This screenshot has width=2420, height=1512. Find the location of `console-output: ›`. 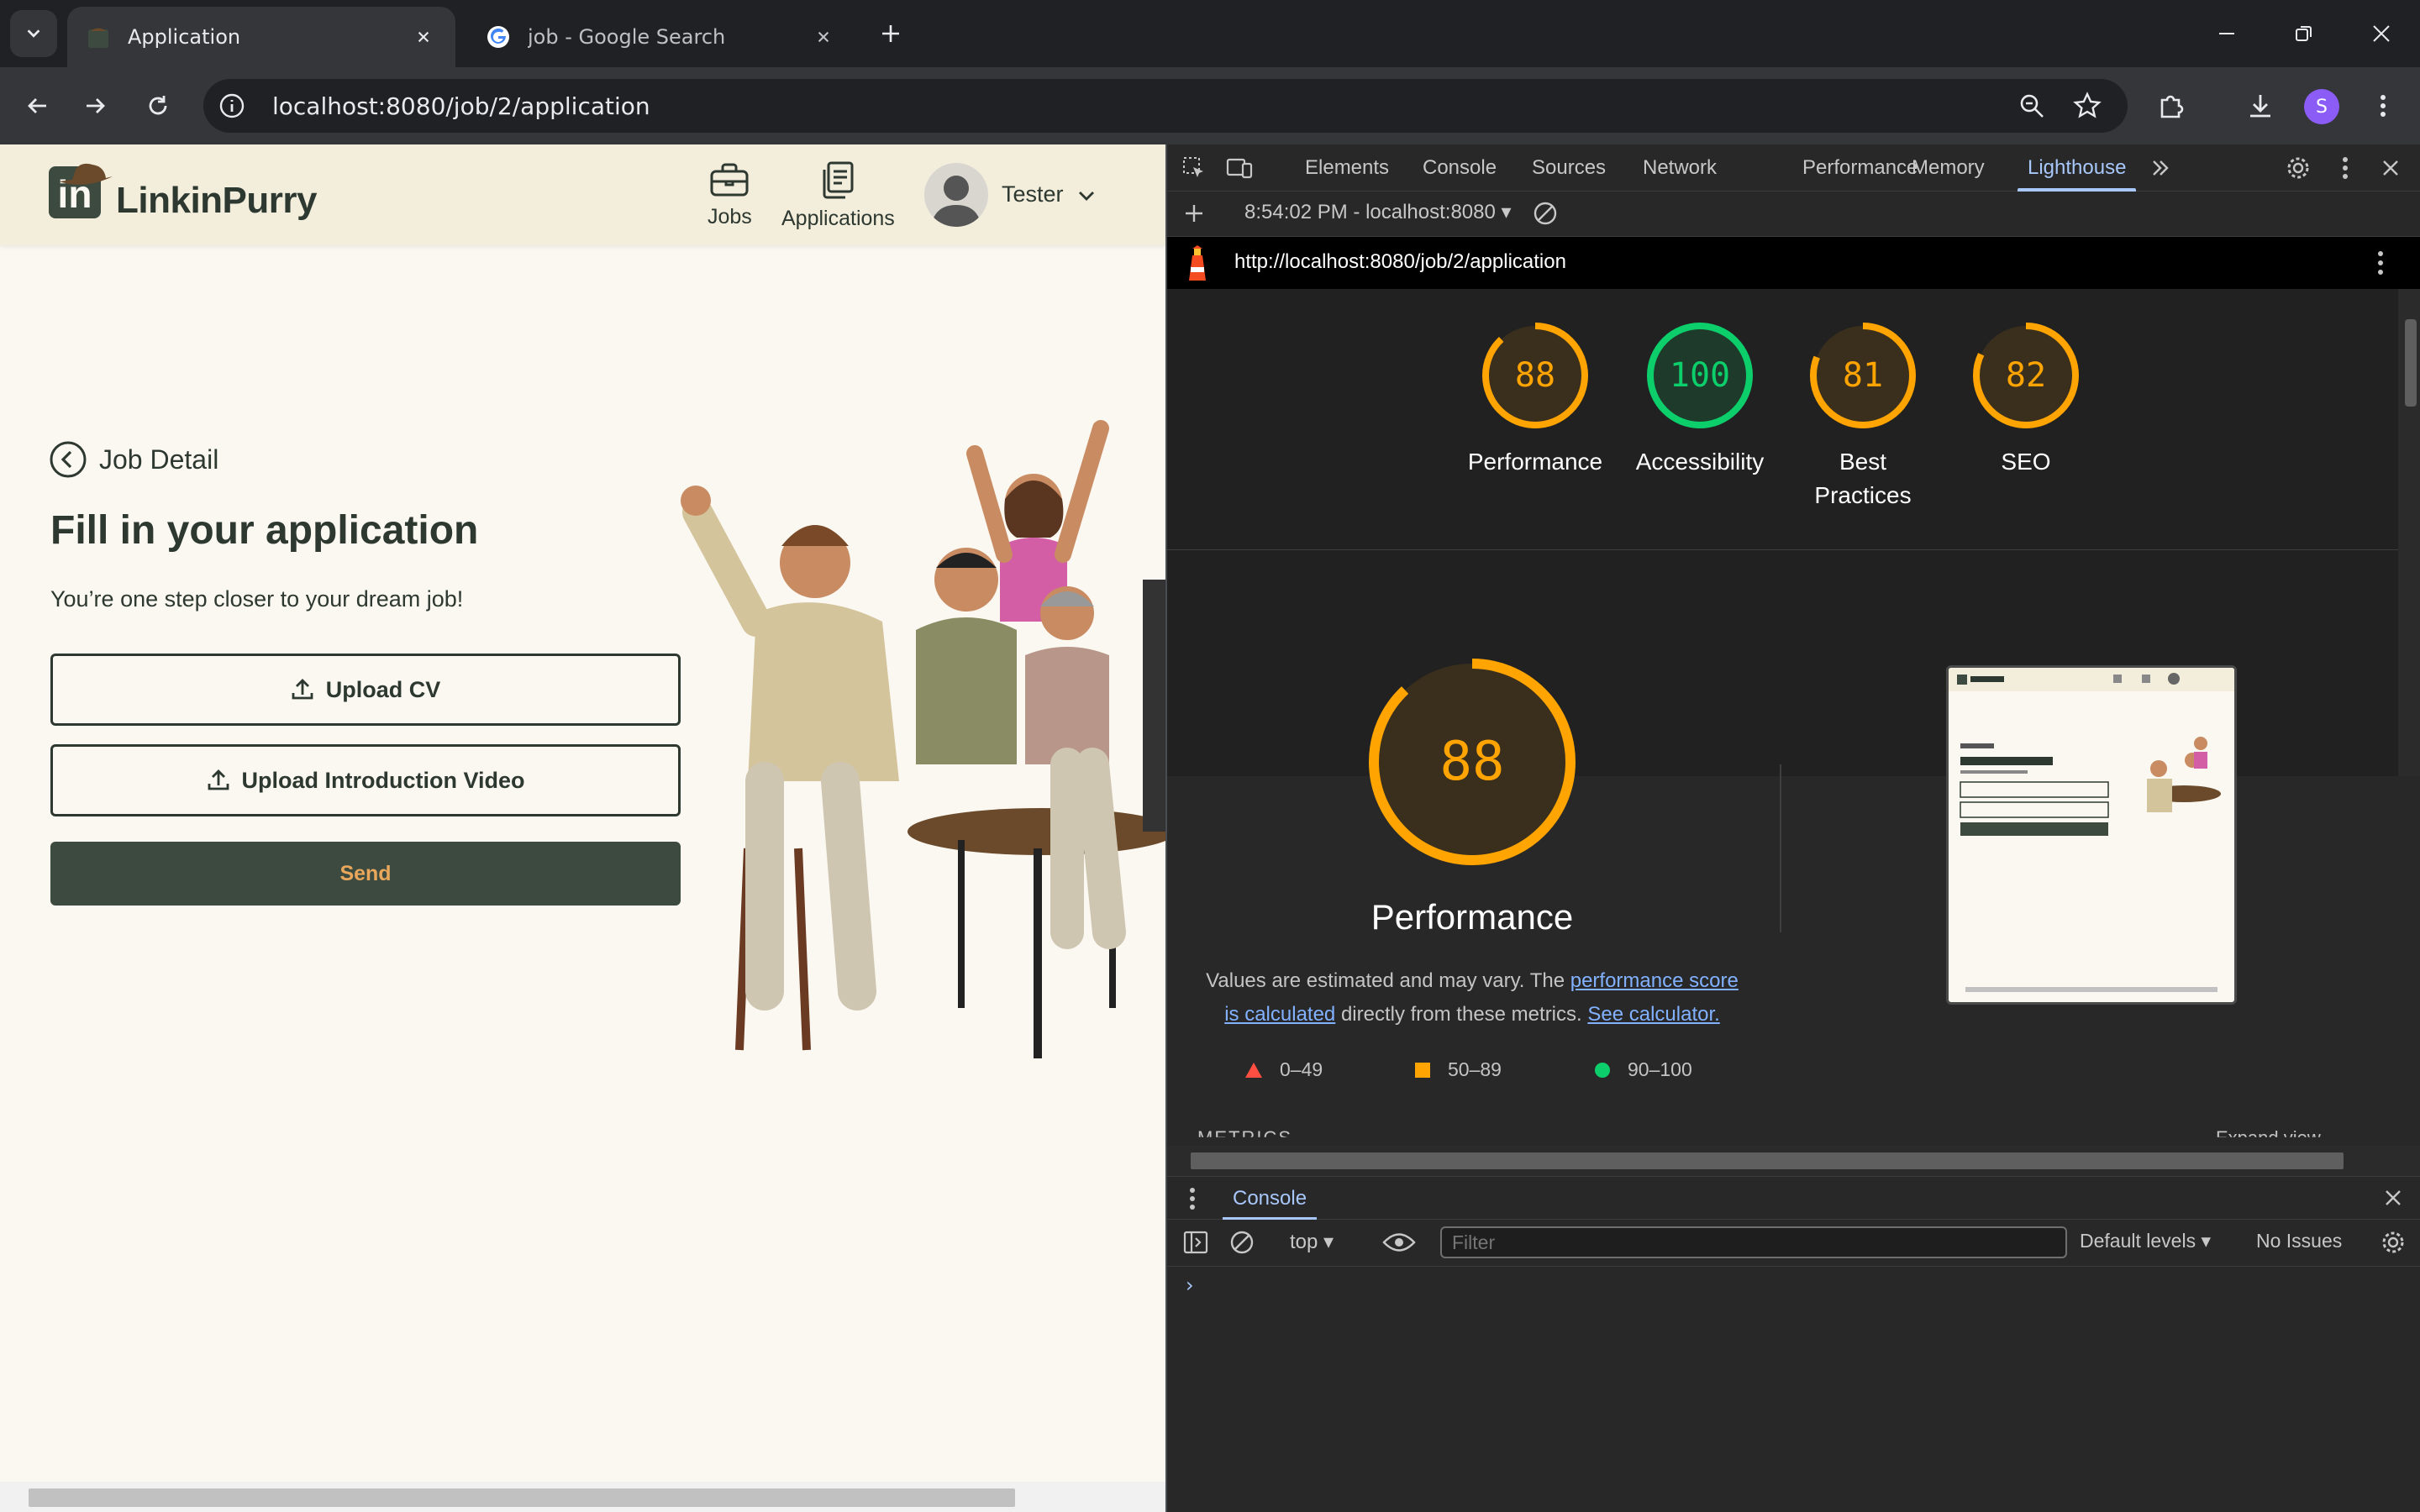

console-output: › is located at coordinates (1794, 1389).